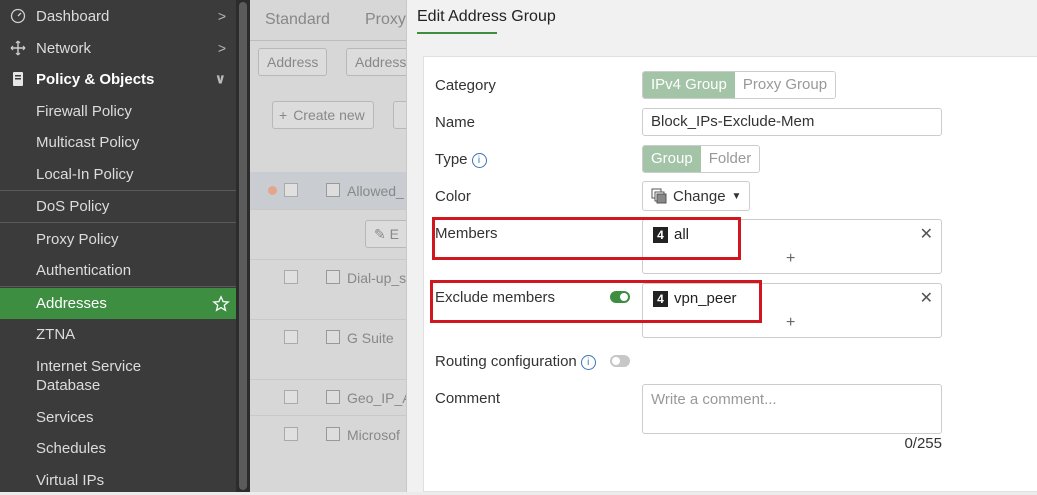  I want to click on sidebar-item-internet-service-database: Internet Service Database, so click(118, 376).